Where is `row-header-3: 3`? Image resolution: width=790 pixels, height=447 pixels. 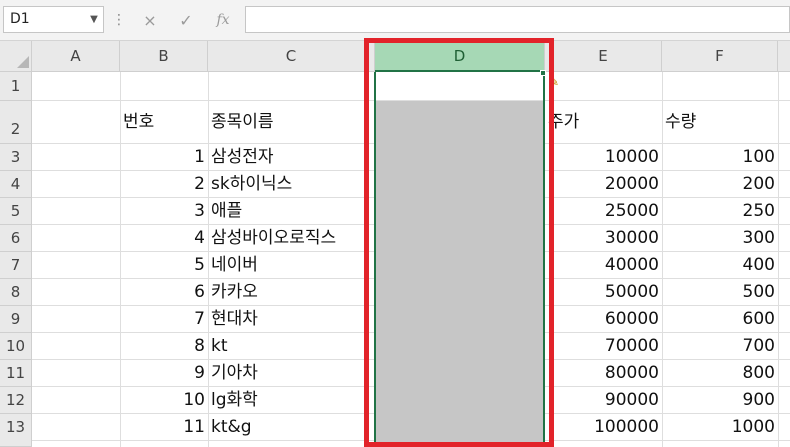
row-header-3: 3 is located at coordinates (16, 157).